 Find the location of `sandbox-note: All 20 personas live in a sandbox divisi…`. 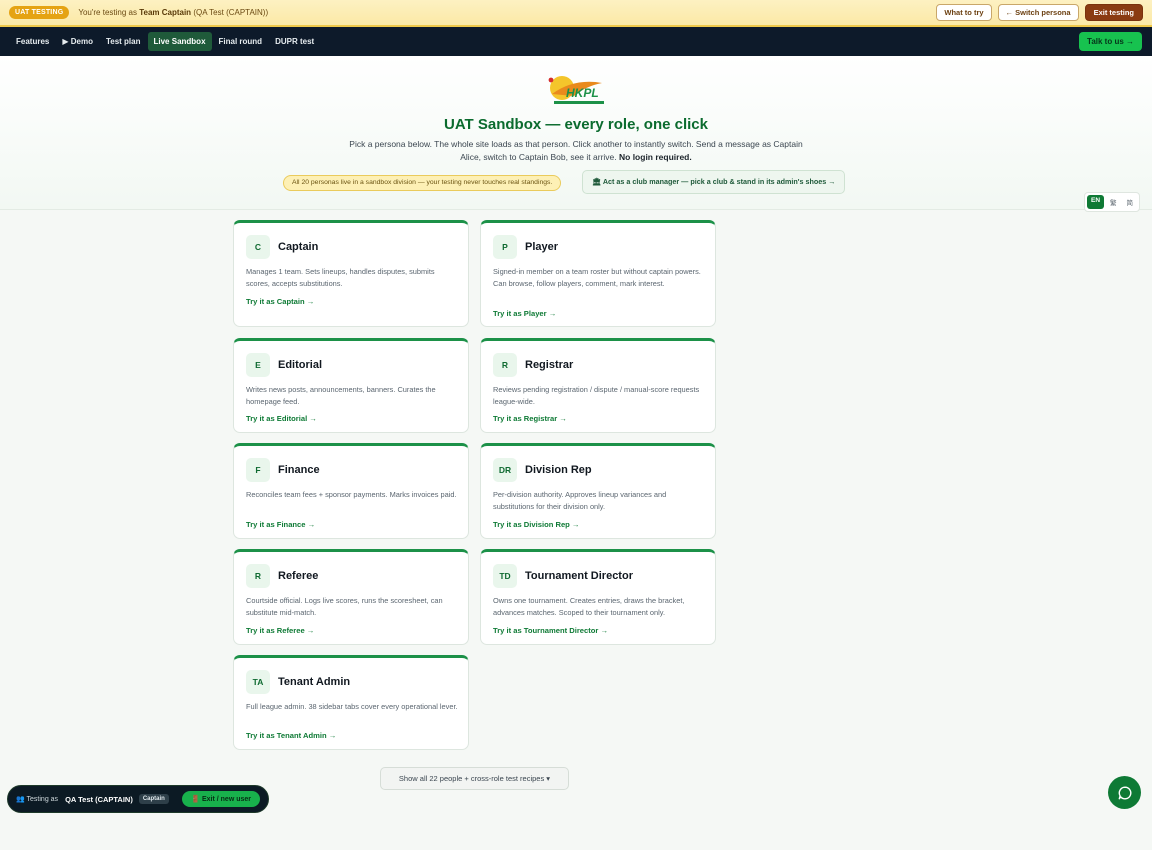

sandbox-note: All 20 personas live in a sandbox divisi… is located at coordinates (422, 183).